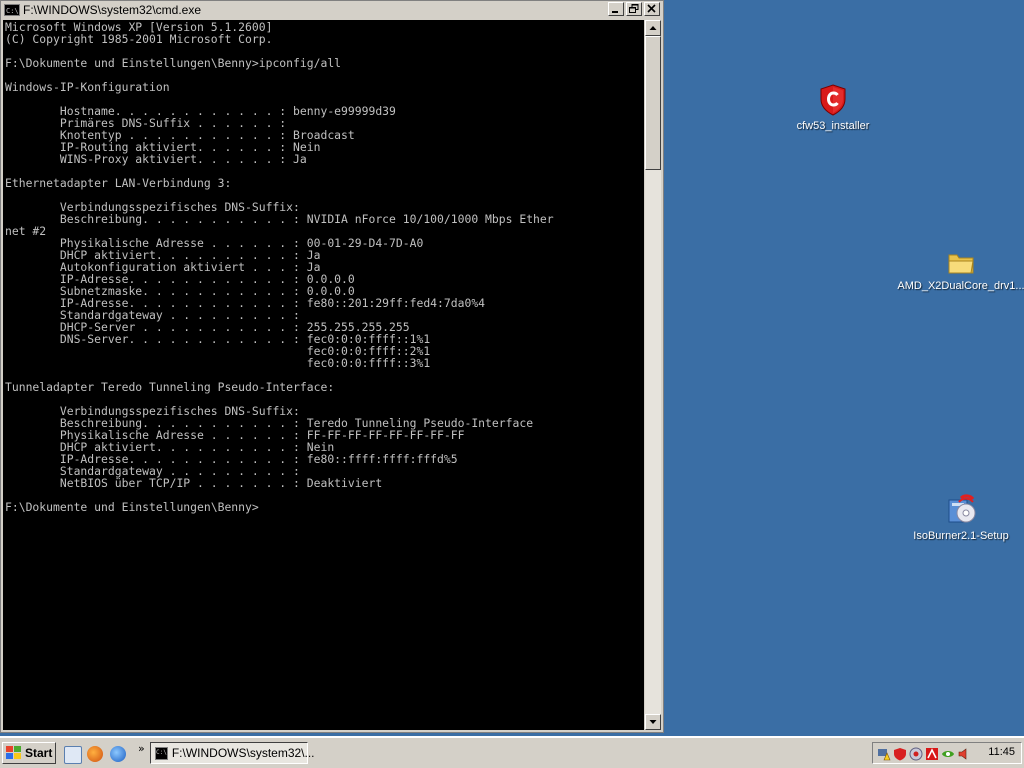 The image size is (1024, 768). I want to click on firefox-icon, so click(95, 754).